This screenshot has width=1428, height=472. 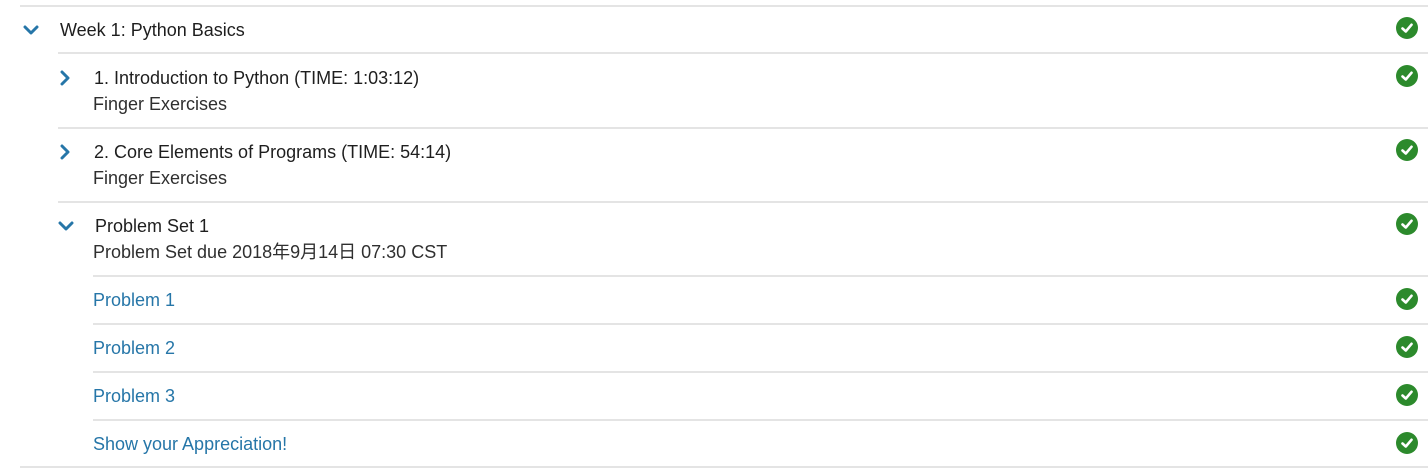 I want to click on problem-item: Problem 3, so click(x=714, y=395).